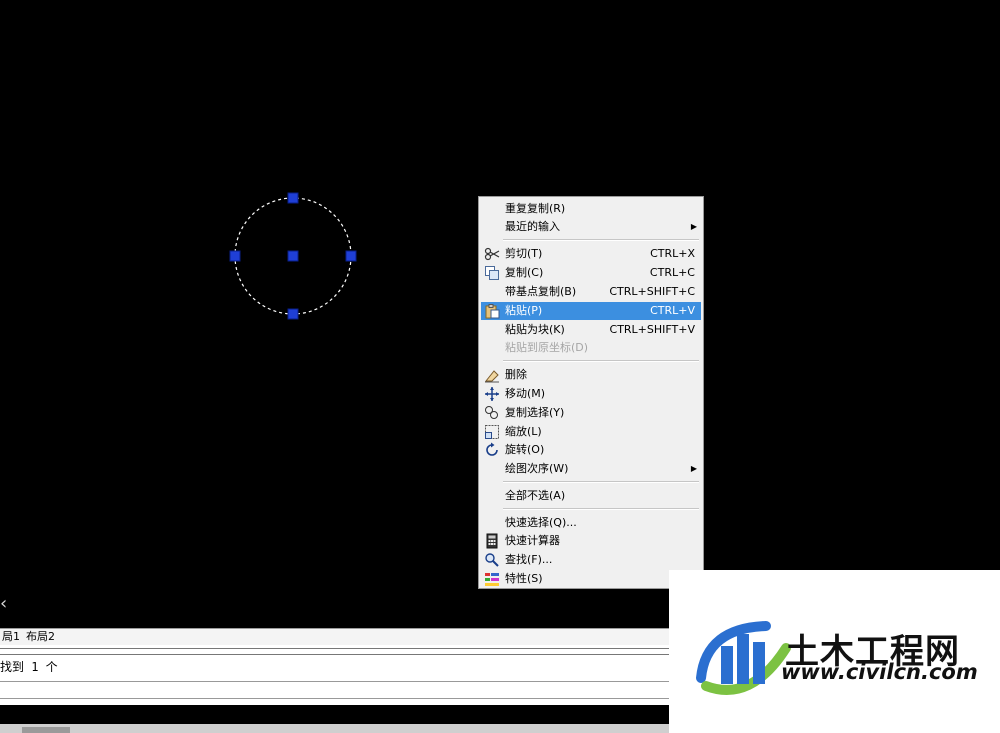 This screenshot has width=1000, height=733. Describe the element at coordinates (492, 432) in the screenshot. I see `scale-icon` at that location.